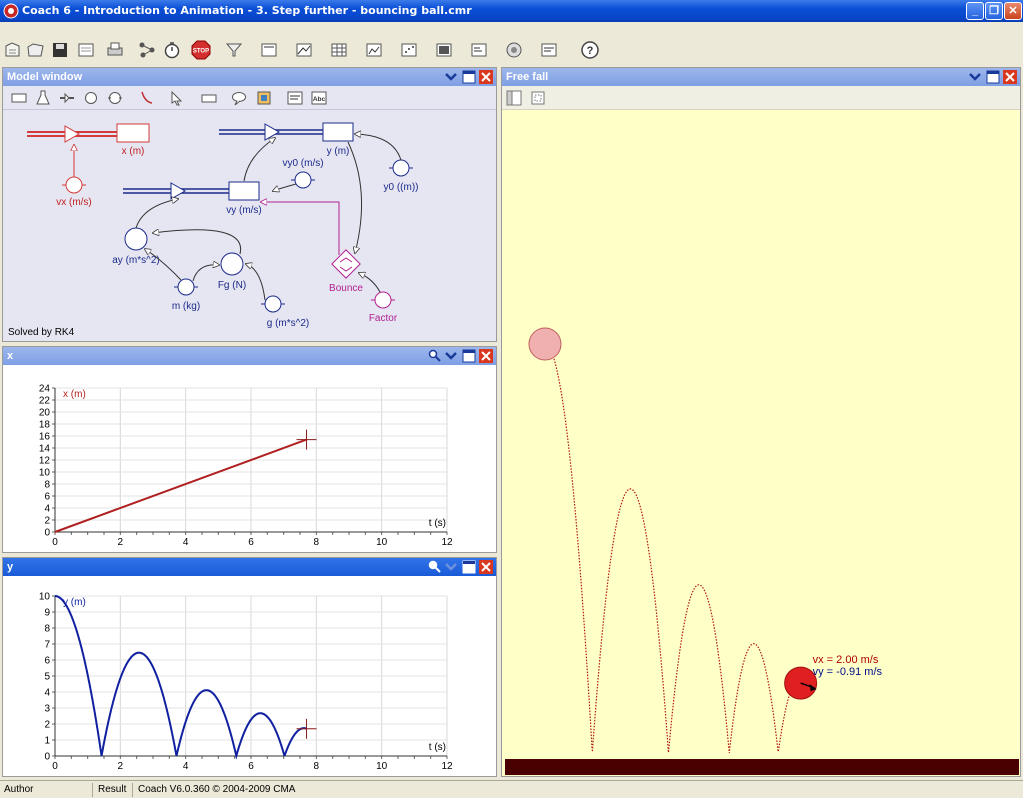  What do you see at coordinates (47, 485) in the screenshot?
I see `graph-x-y-tick-label: 8` at bounding box center [47, 485].